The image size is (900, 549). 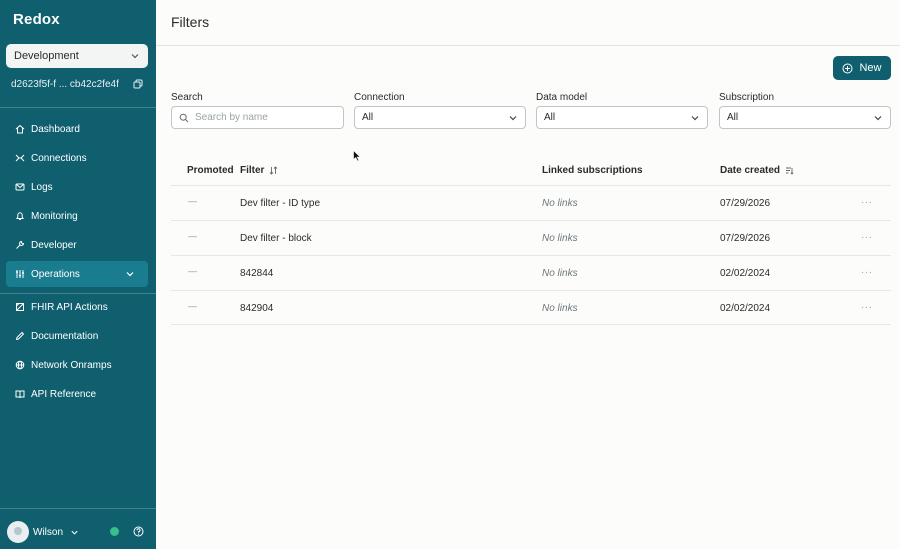 What do you see at coordinates (870, 68) in the screenshot?
I see `new-button-label: New` at bounding box center [870, 68].